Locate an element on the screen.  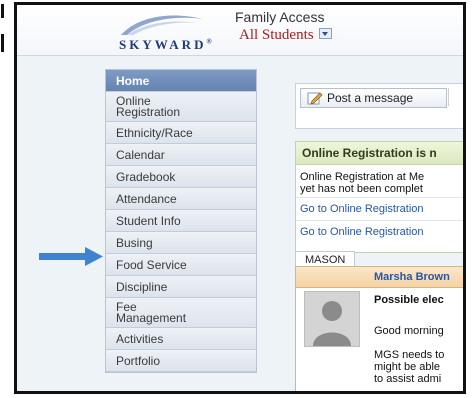
sidebar-item-label: Student Info is located at coordinates (148, 220).